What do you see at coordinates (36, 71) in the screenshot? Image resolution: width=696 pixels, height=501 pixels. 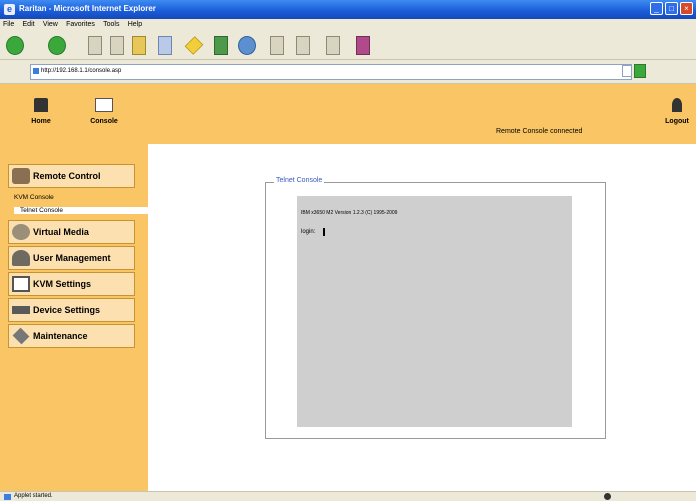 I see `page-icon` at bounding box center [36, 71].